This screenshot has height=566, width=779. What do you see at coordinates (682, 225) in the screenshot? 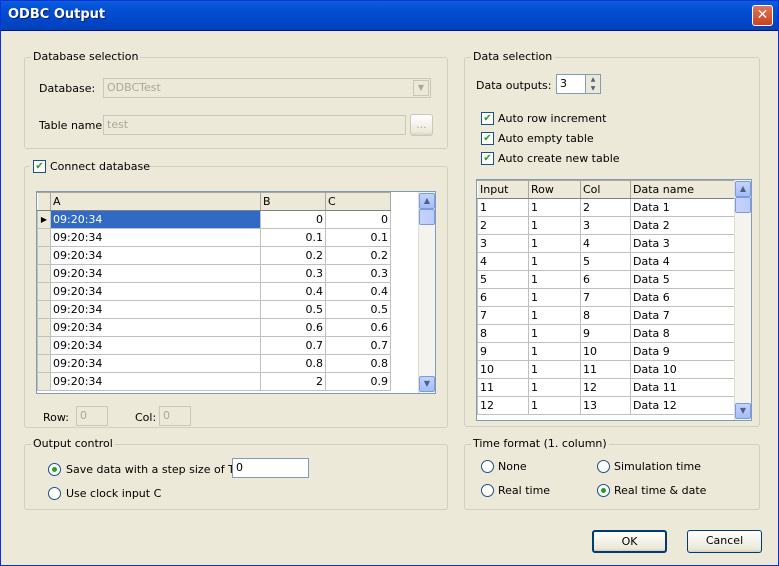
I see `table-cell: Data 2` at bounding box center [682, 225].